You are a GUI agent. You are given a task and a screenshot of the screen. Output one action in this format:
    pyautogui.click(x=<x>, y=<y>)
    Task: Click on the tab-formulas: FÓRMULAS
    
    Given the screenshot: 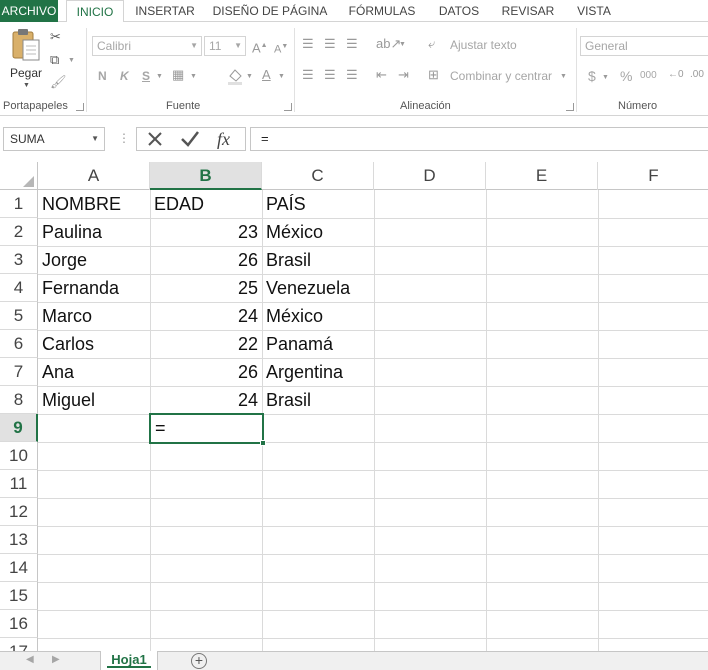 What is the action you would take?
    pyautogui.click(x=382, y=11)
    